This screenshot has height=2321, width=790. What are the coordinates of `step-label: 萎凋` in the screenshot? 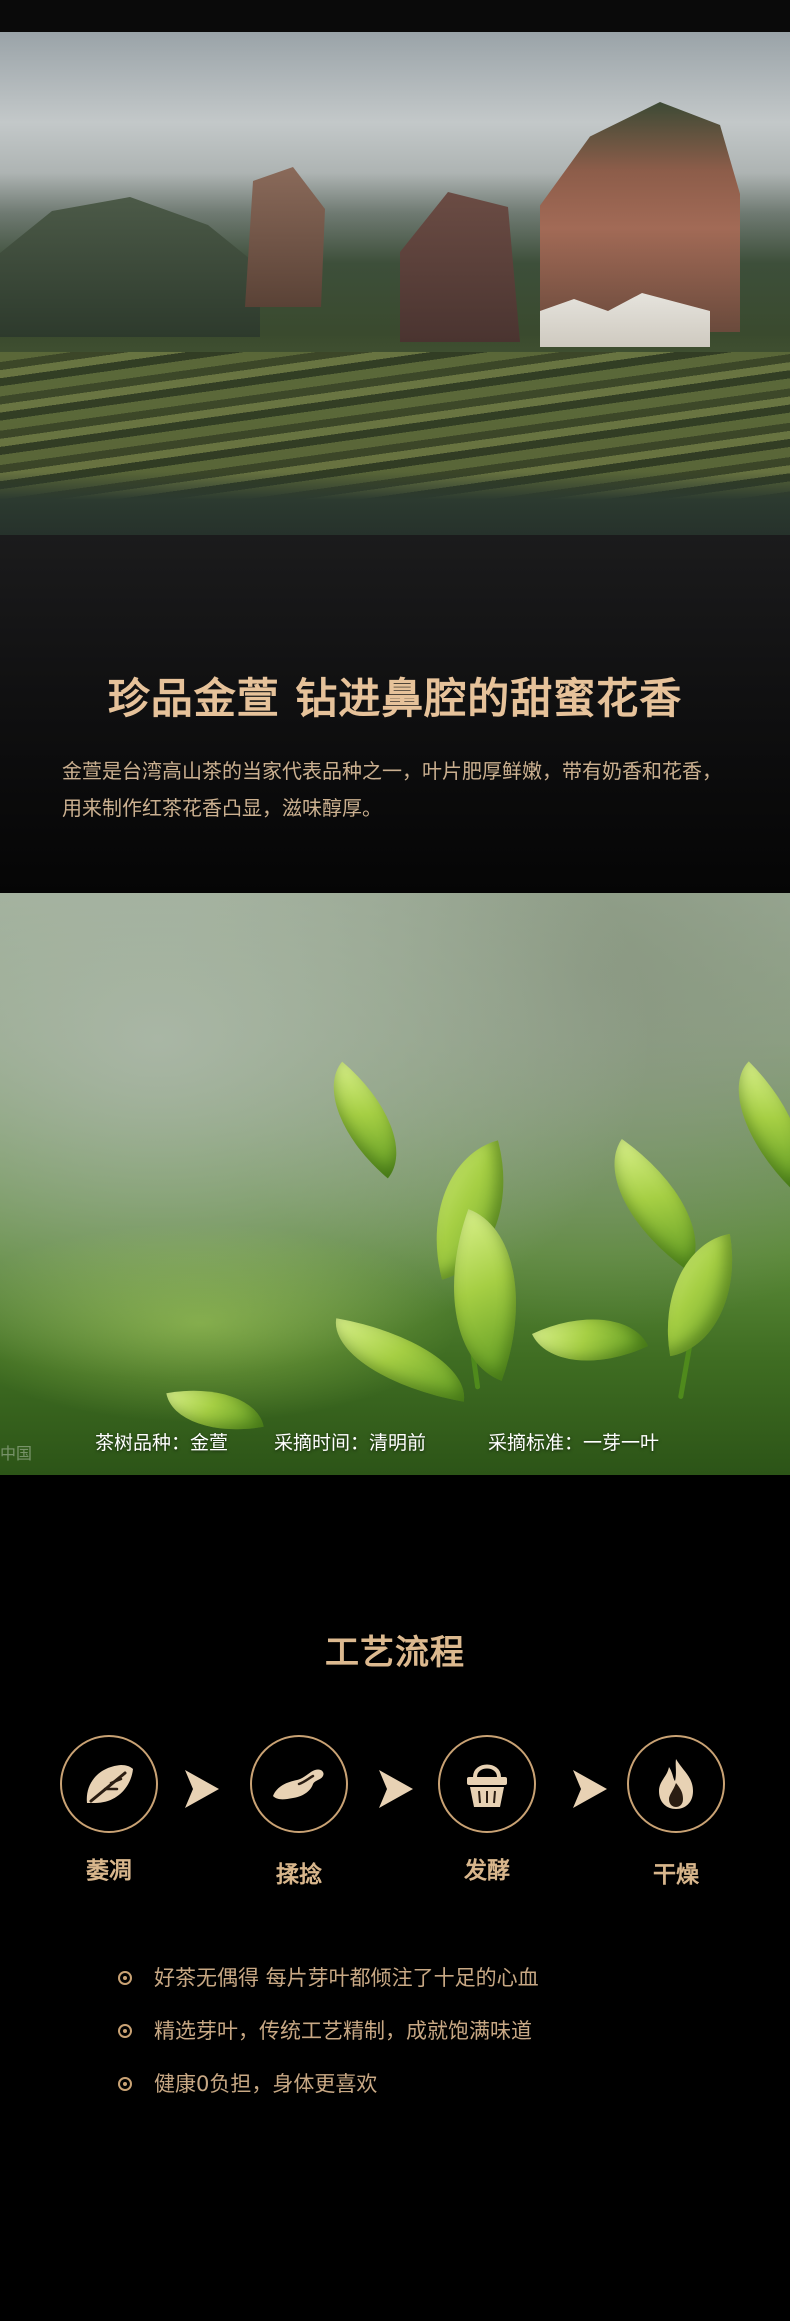 It's located at (109, 1871).